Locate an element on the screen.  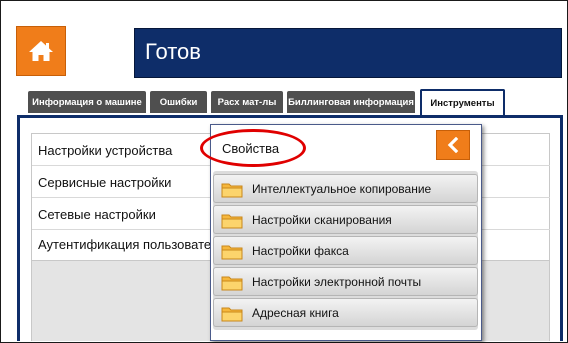
chevron-left-icon is located at coordinates (453, 145).